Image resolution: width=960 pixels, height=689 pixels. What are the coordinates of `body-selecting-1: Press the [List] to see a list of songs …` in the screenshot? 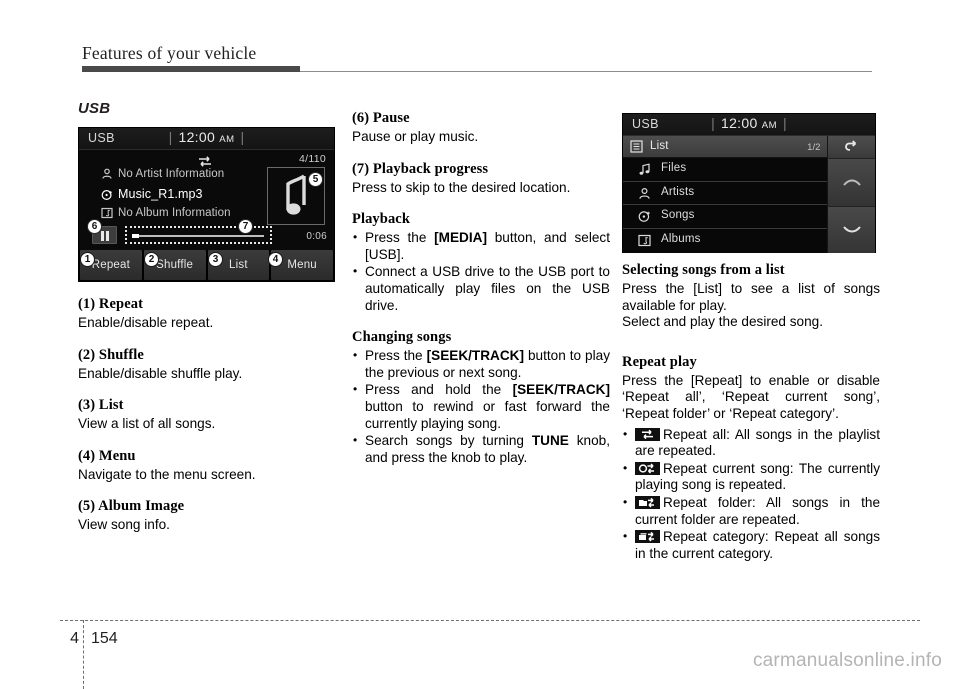 It's located at (751, 297).